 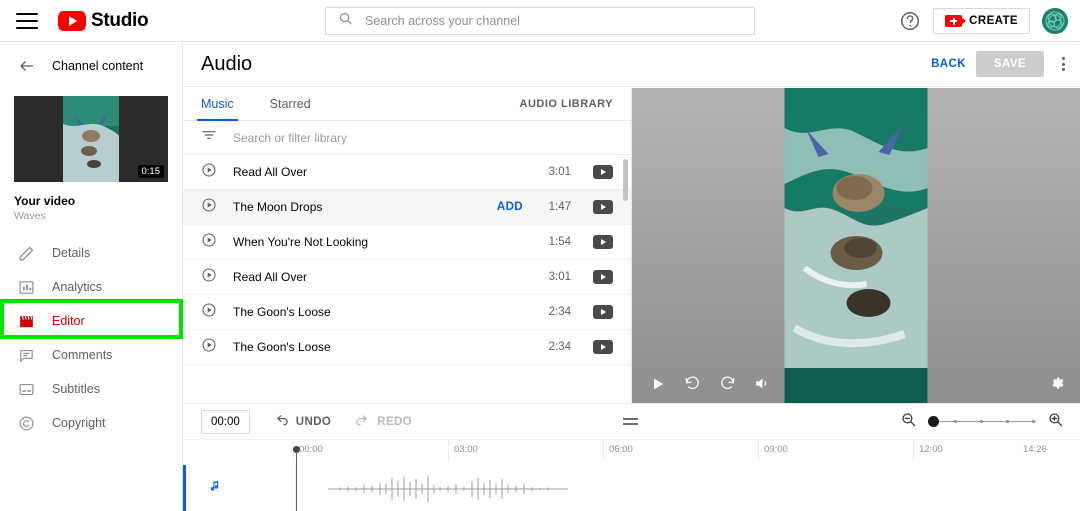 I want to click on track-duration: 1:47, so click(x=559, y=207).